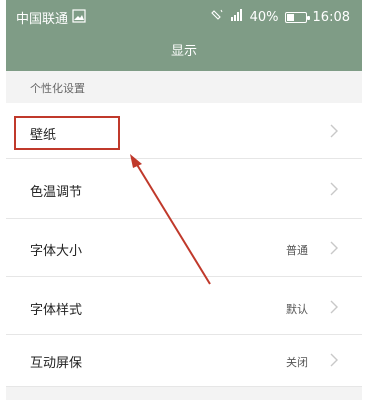 Image resolution: width=367 pixels, height=400 pixels. I want to click on settings-item-value: 默认, so click(297, 309).